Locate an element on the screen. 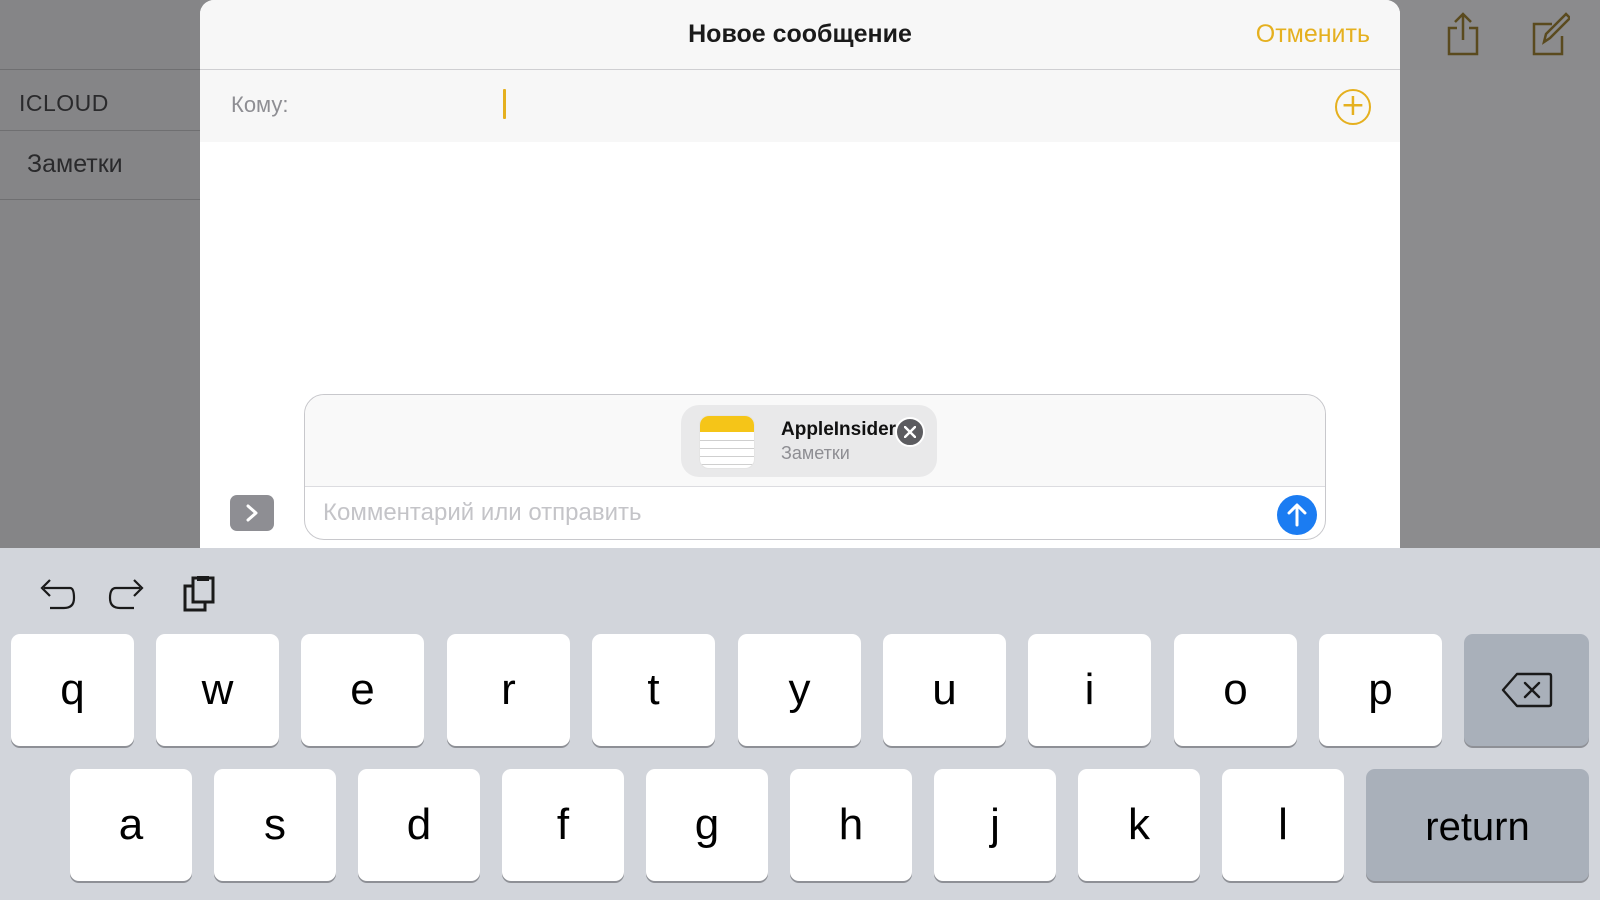 This screenshot has width=1600, height=900. key-i: i is located at coordinates (1089, 690).